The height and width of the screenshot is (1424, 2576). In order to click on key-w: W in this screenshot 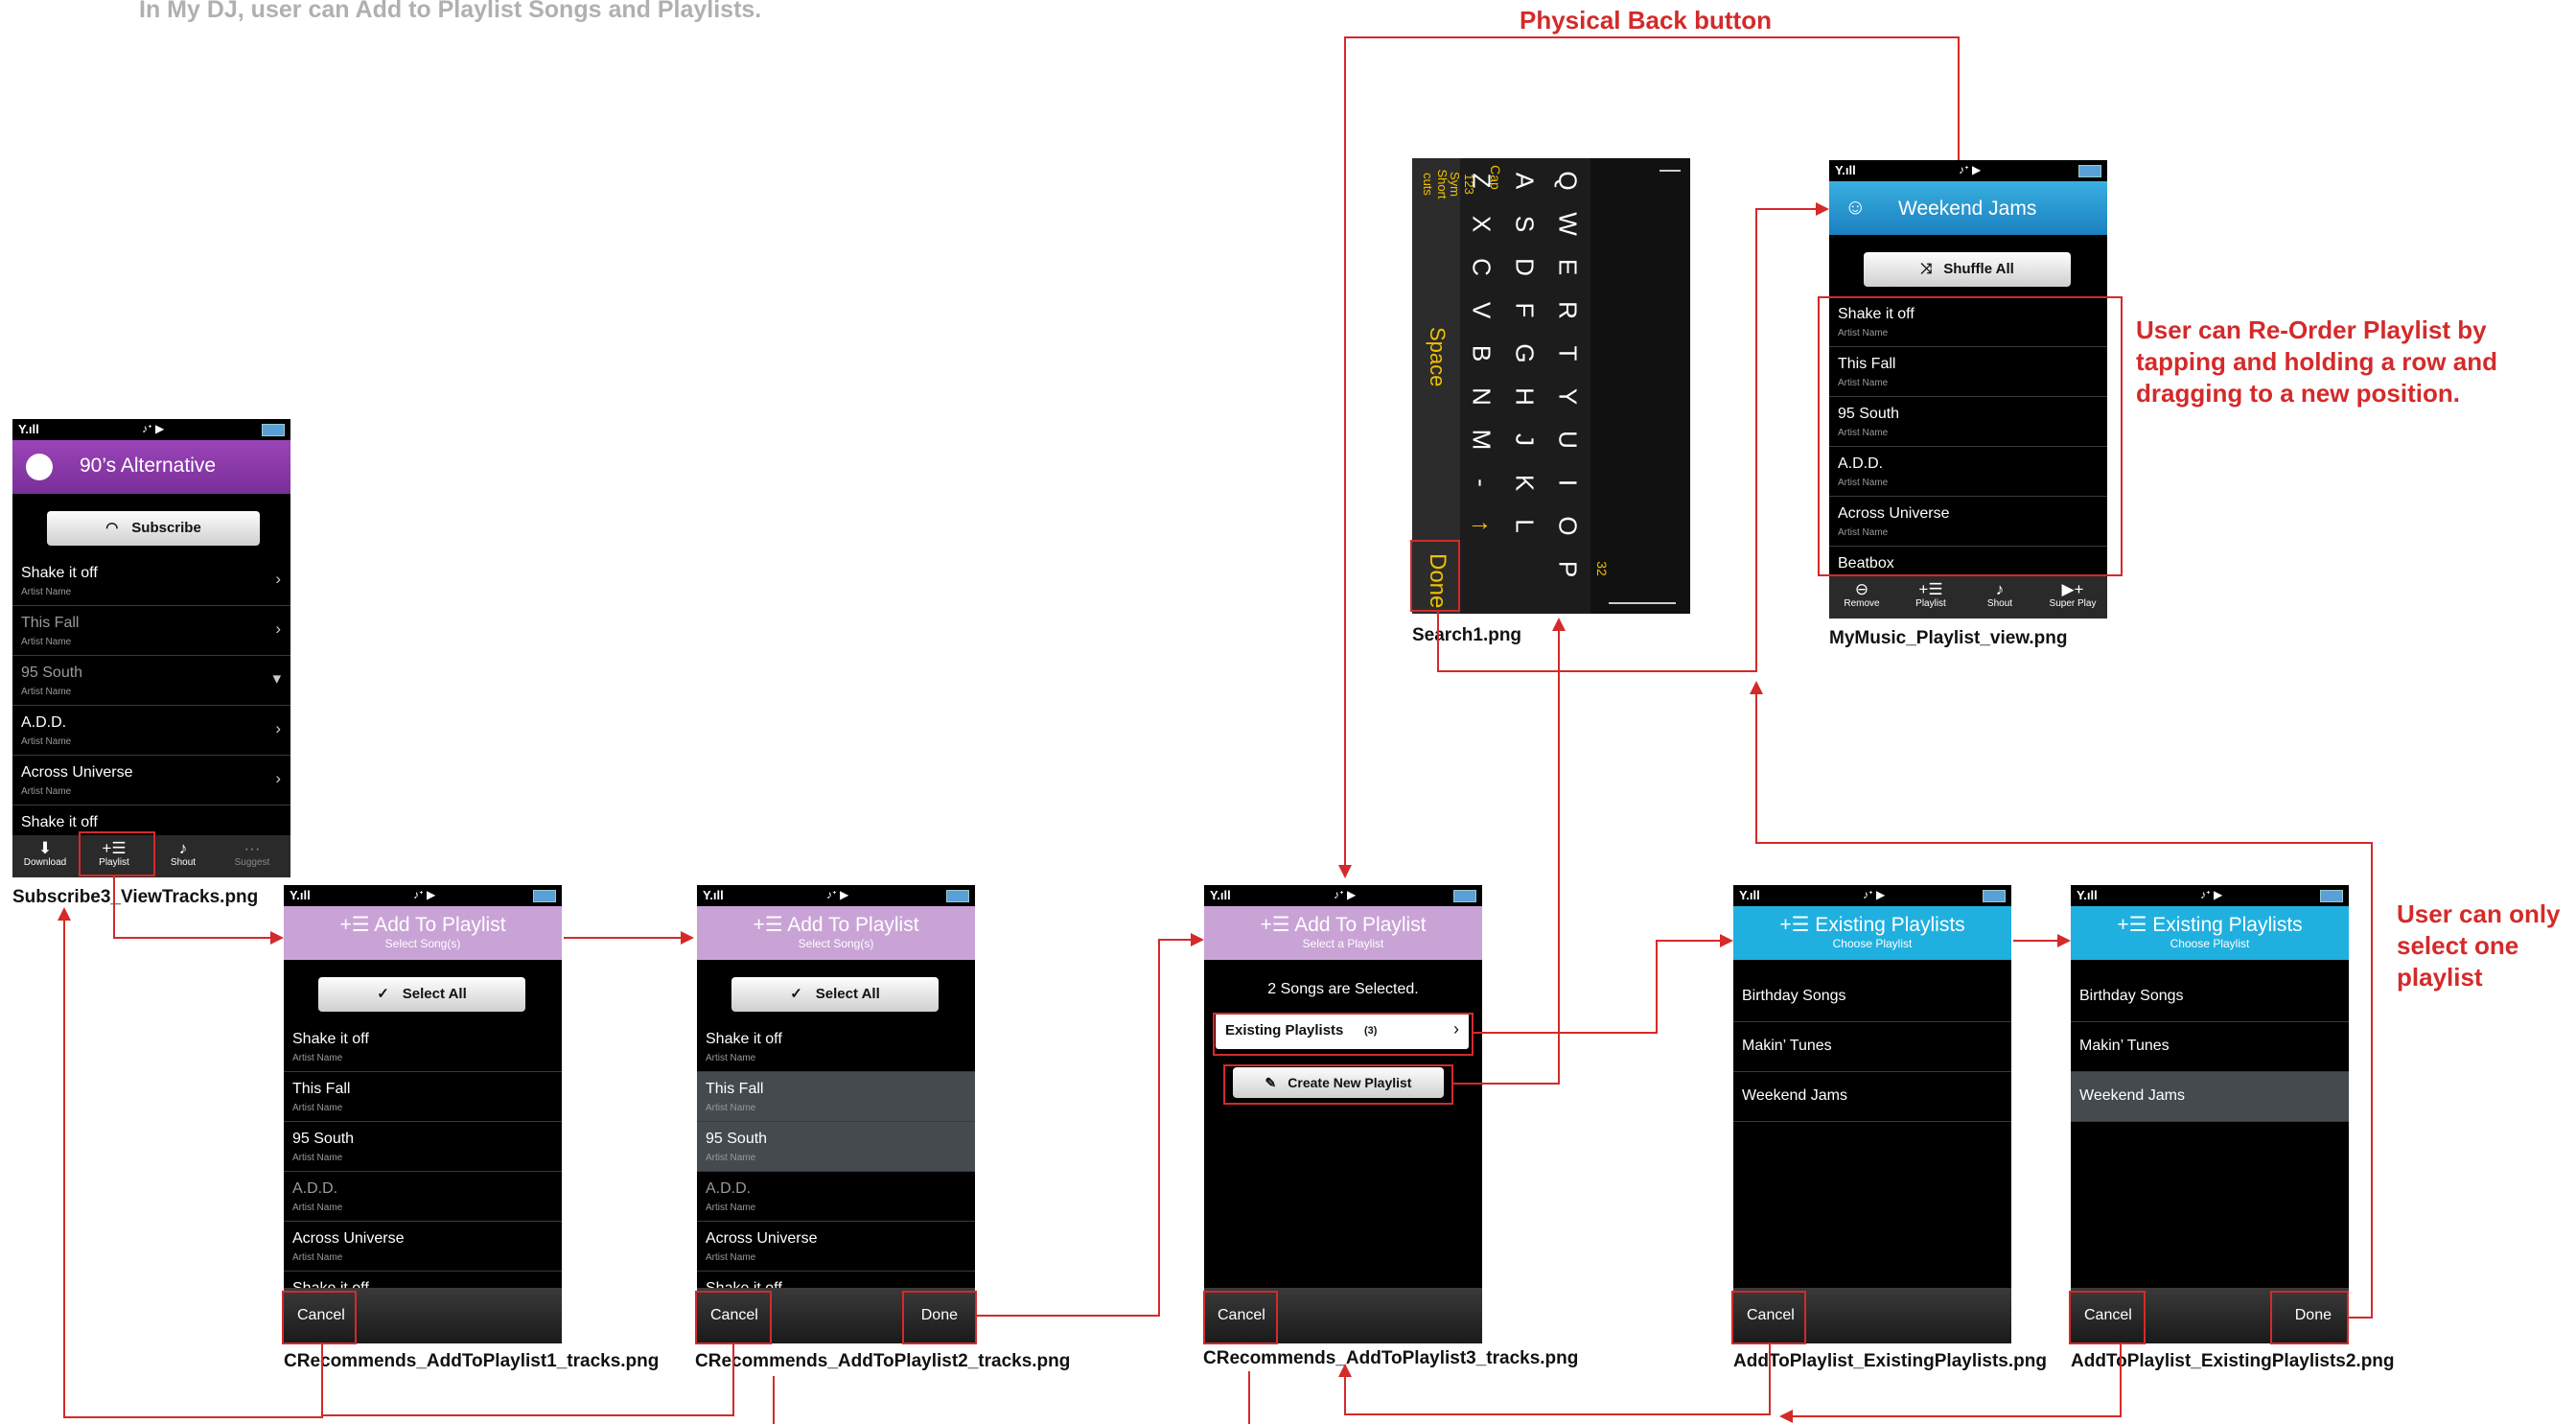, I will do `click(1568, 224)`.